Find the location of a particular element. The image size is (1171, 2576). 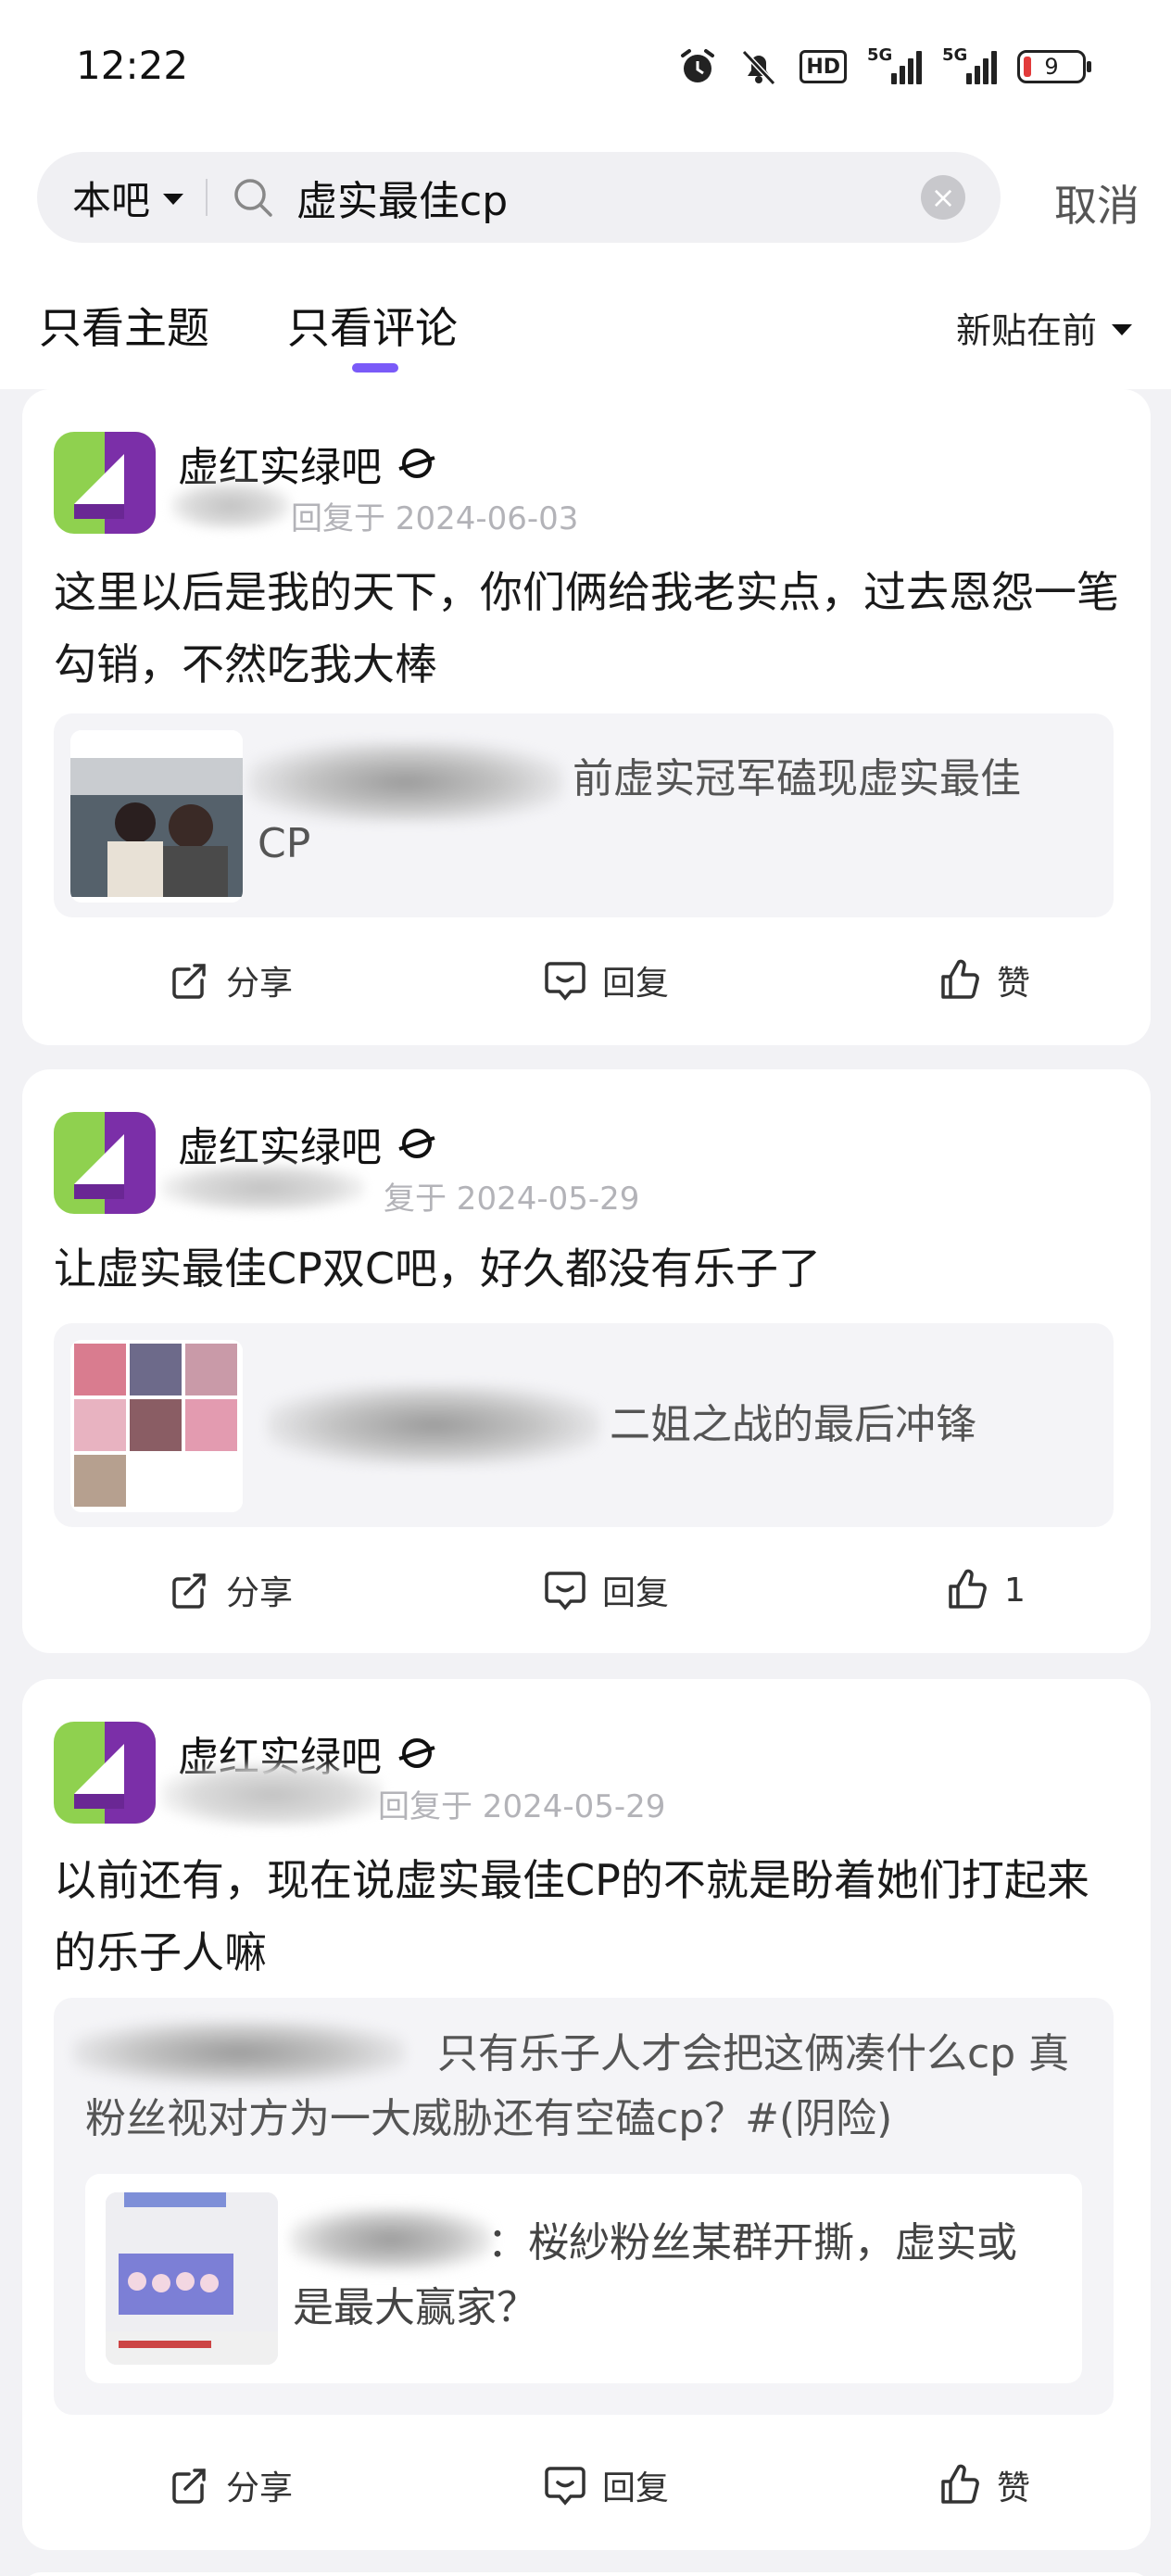

cancel-button: 取消 is located at coordinates (1097, 203).